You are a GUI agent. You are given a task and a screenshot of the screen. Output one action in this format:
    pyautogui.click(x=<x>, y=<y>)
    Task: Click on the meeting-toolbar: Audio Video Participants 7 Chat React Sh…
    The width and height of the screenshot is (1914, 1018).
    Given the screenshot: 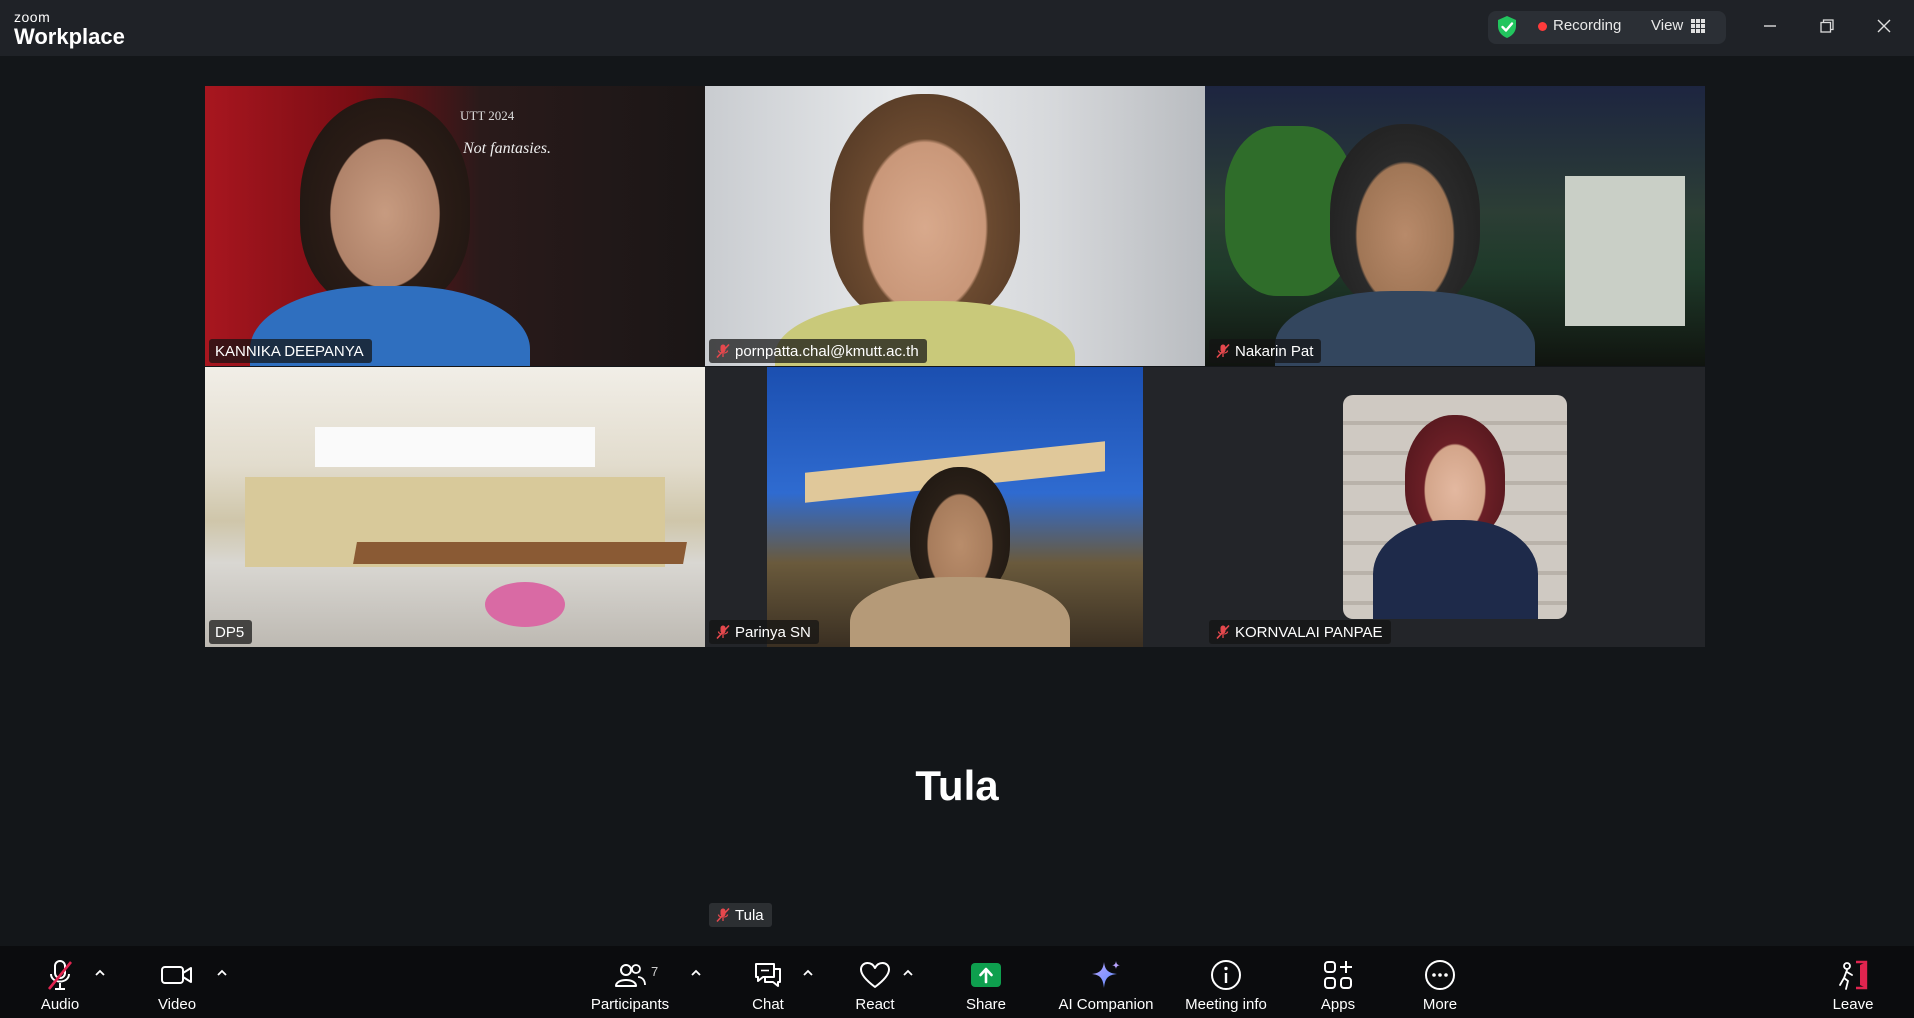 What is the action you would take?
    pyautogui.click(x=957, y=982)
    